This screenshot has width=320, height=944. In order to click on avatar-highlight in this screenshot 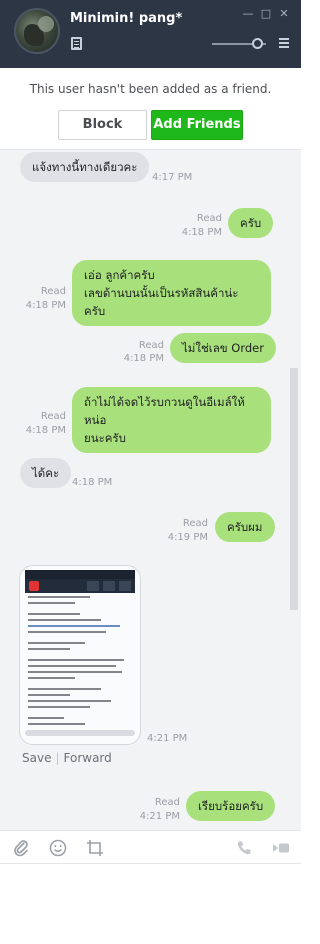, I will do `click(46, 24)`.